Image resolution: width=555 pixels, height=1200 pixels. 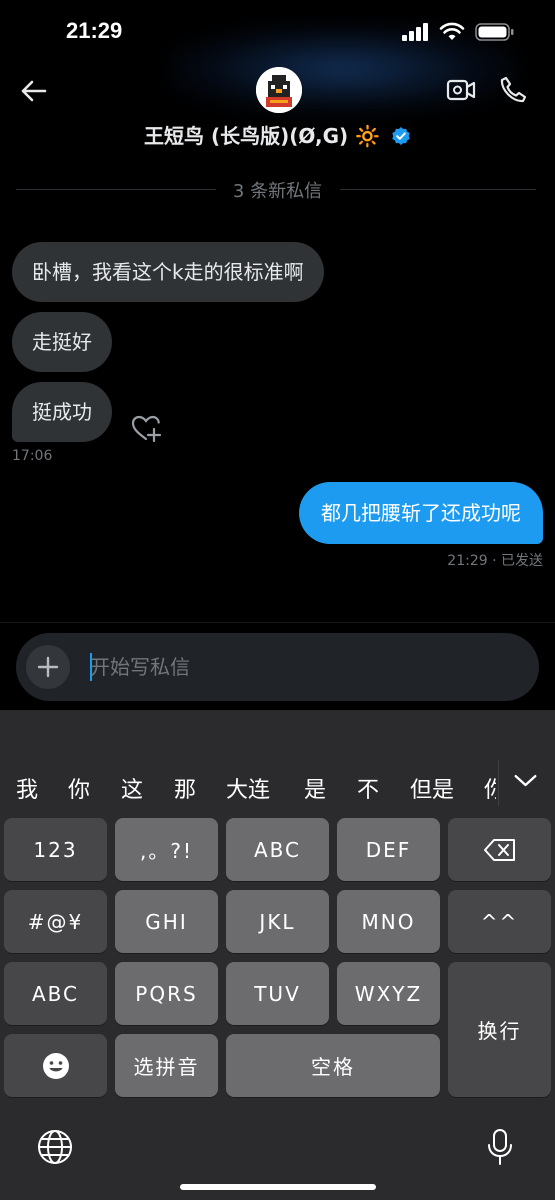 What do you see at coordinates (388, 921) in the screenshot?
I see `key-mno: MNO` at bounding box center [388, 921].